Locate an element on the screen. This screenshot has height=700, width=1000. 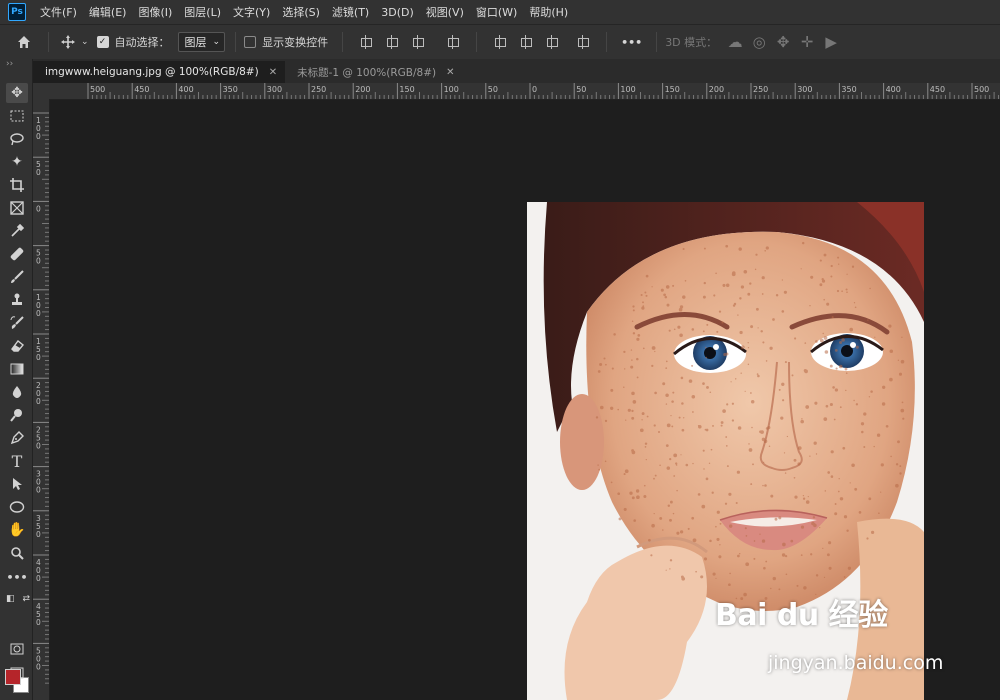
home-icon is located at coordinates (24, 42).